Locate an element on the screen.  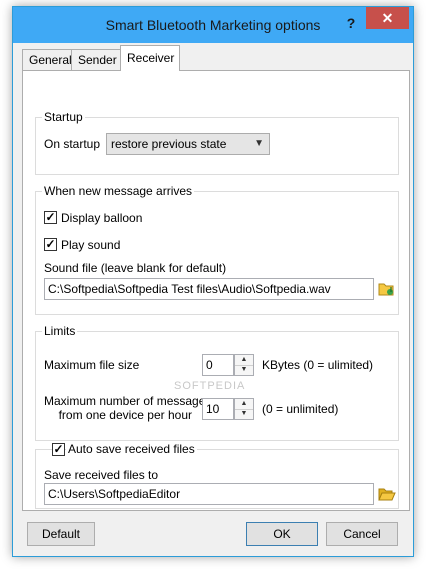
max-file-size-unit: KBytes (0 = ulimited) is located at coordinates (318, 365).